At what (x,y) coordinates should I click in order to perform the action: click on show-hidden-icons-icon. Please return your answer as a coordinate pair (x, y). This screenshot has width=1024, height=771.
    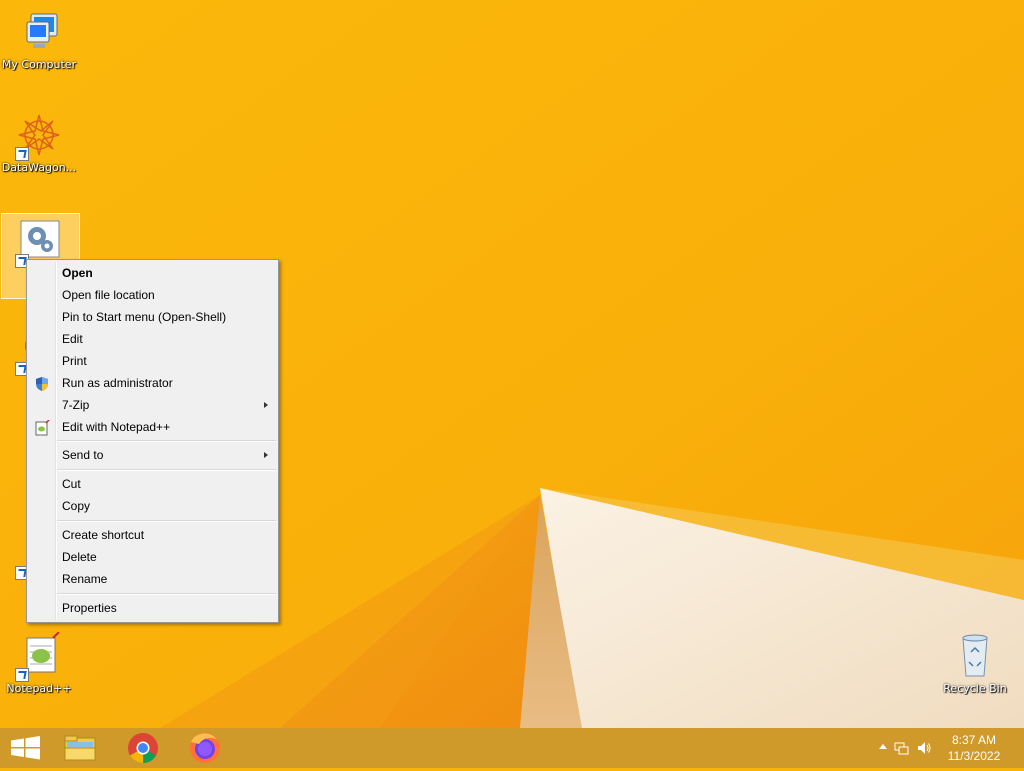
    Looking at the image, I should click on (883, 746).